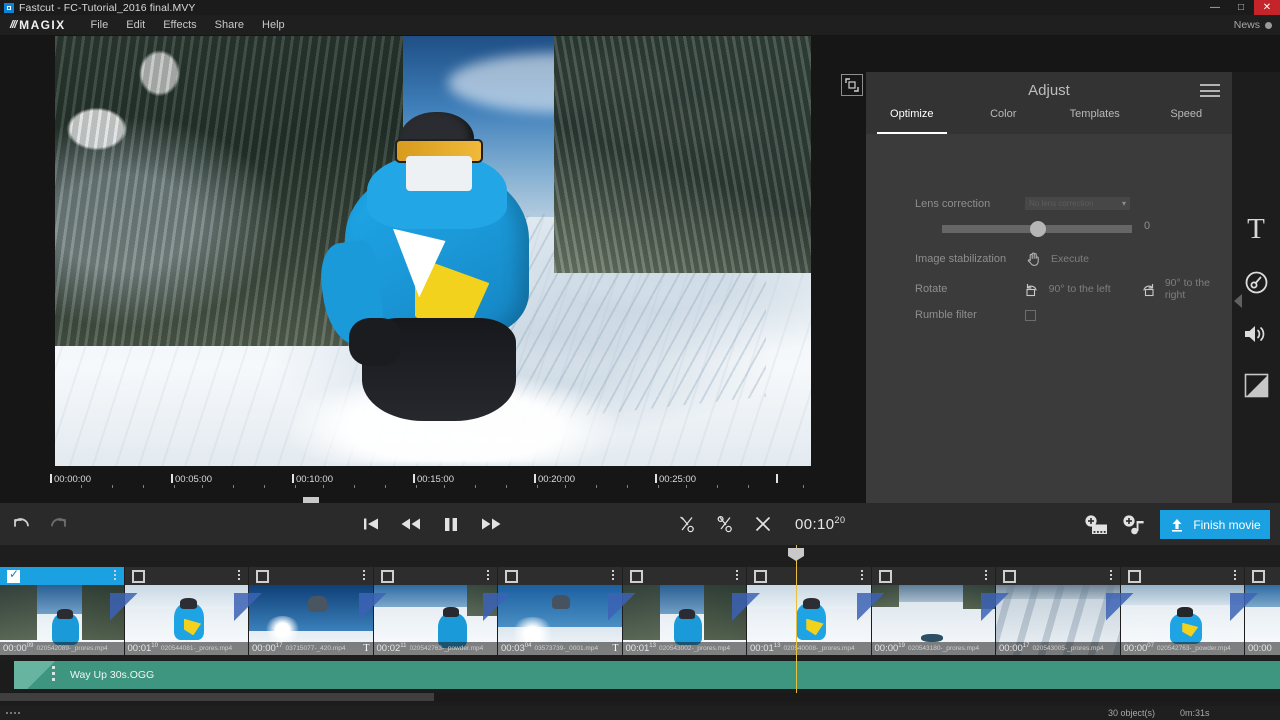  Describe the element at coordinates (640, 648) in the screenshot. I see `clip-duration: 00:0113` at that location.